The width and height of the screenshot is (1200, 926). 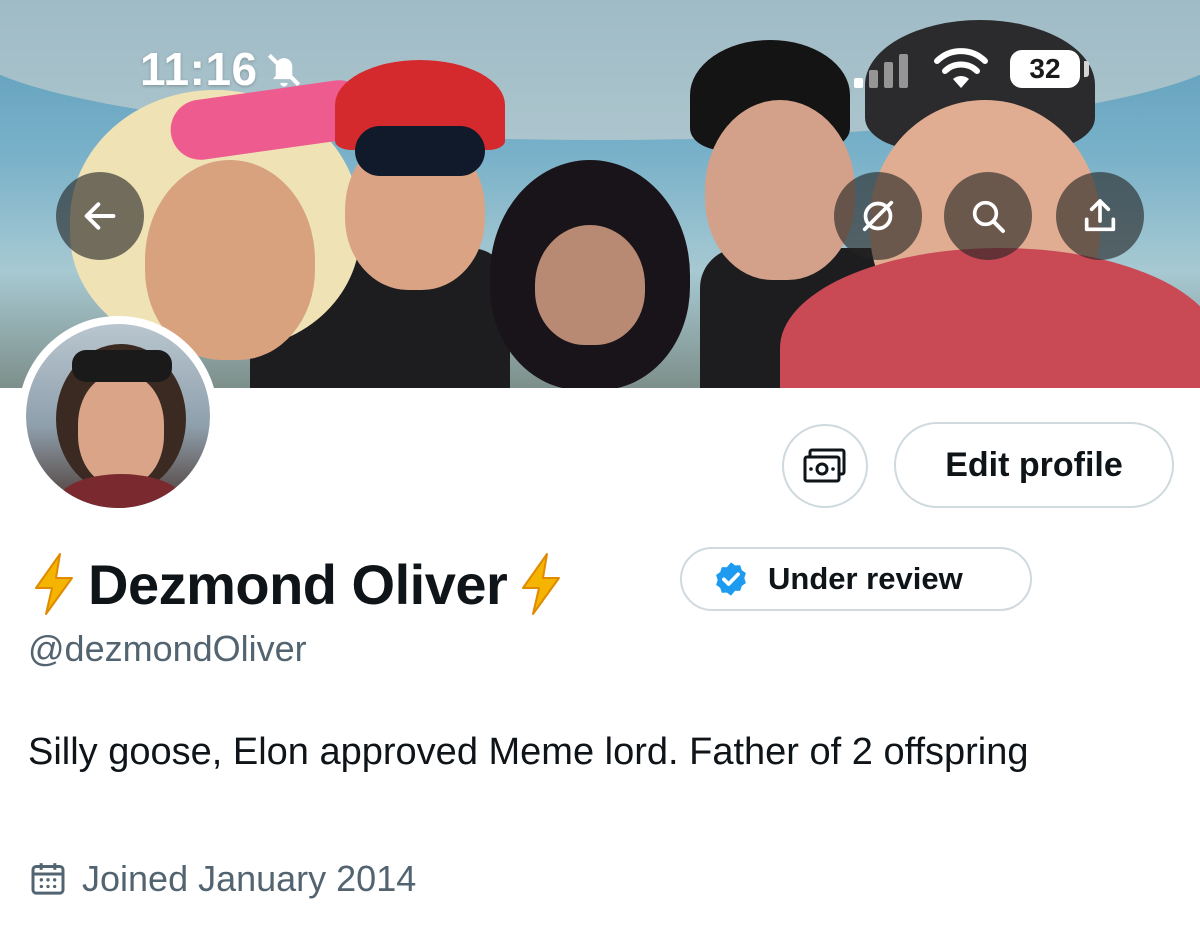 I want to click on profile-name-row: Dezmond Oliver, so click(x=297, y=584).